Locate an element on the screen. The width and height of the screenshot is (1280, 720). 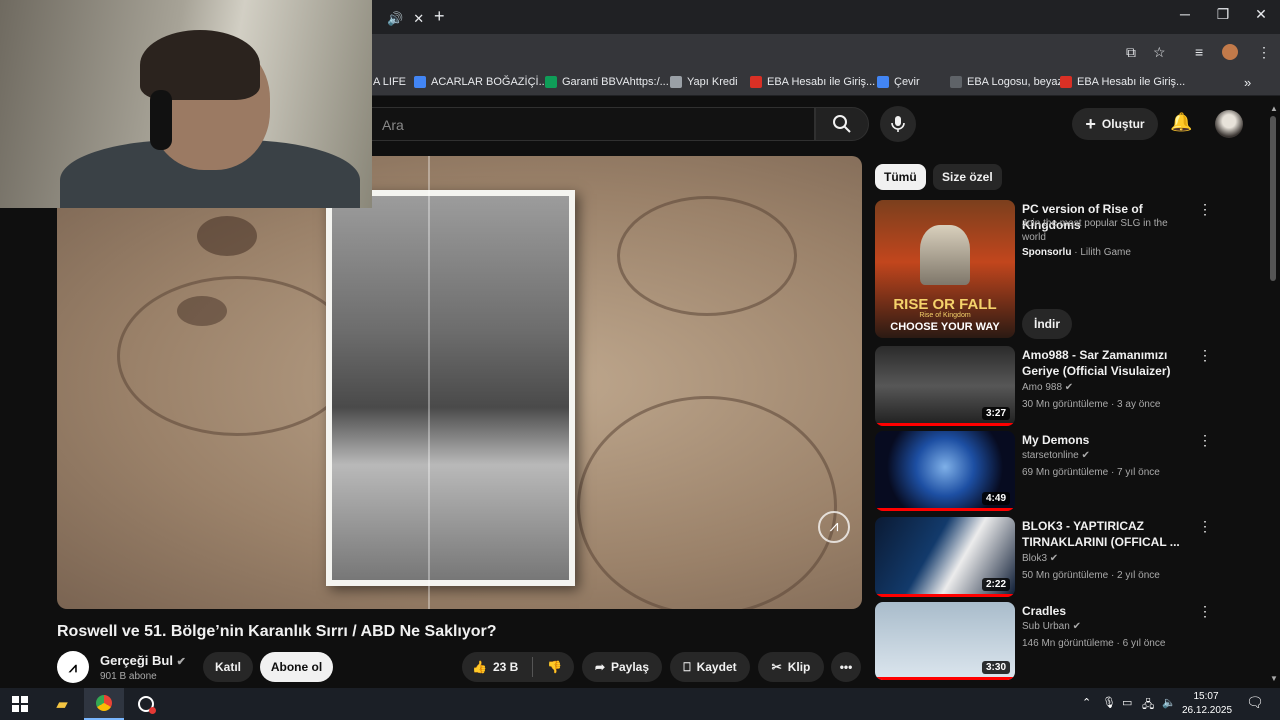
save-button: ⎕ Kaydet is located at coordinates (710, 667).